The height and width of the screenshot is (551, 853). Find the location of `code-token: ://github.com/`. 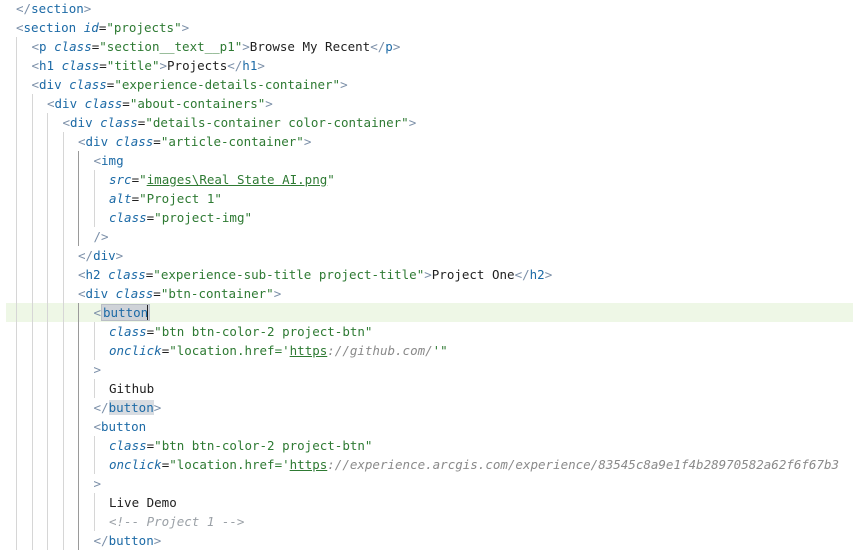

code-token: ://github.com/ is located at coordinates (380, 350).